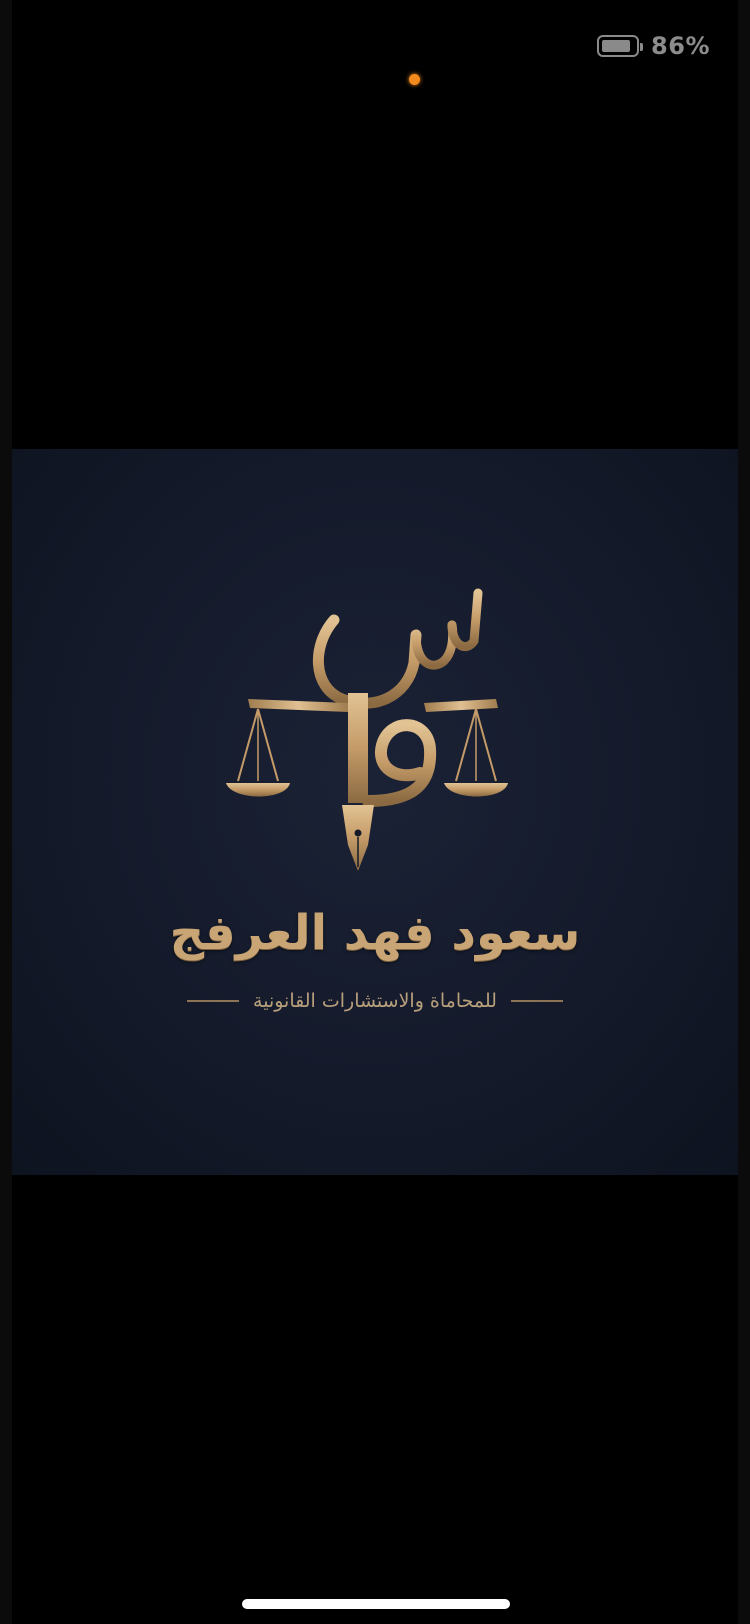 The width and height of the screenshot is (750, 1624). I want to click on tagline-divider-right, so click(536, 1001).